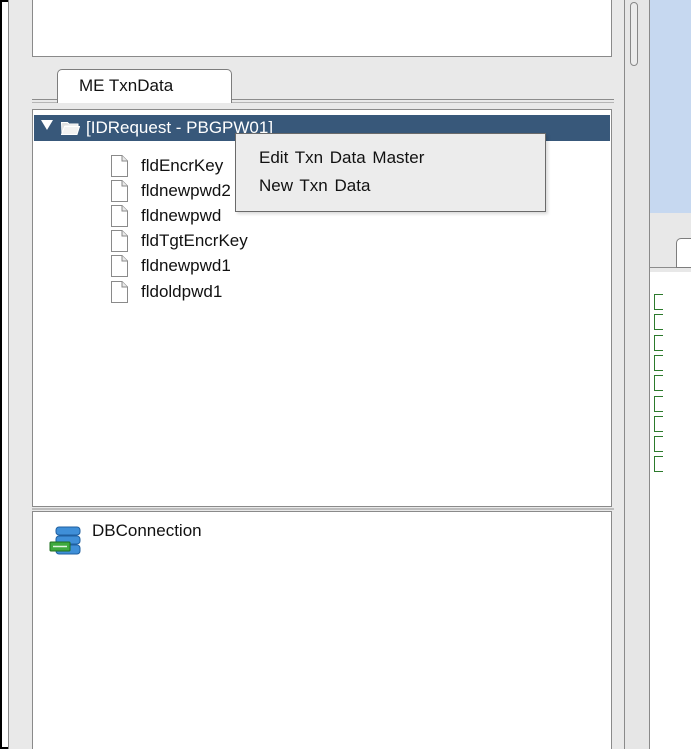 The height and width of the screenshot is (749, 691). I want to click on tab-me-txndata: ME TxnData, so click(144, 86).